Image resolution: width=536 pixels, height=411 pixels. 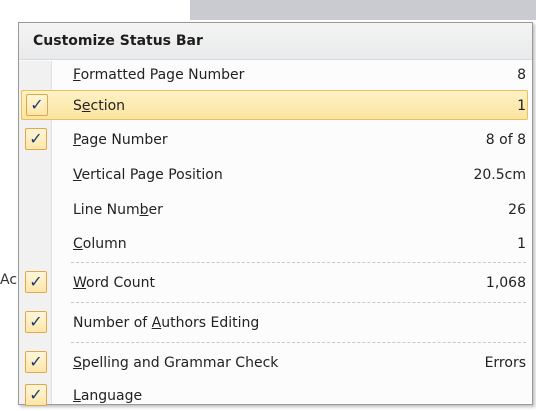 What do you see at coordinates (274, 175) in the screenshot?
I see `menu-item-vertical-page-position: Vertical Page Position 20.5cm` at bounding box center [274, 175].